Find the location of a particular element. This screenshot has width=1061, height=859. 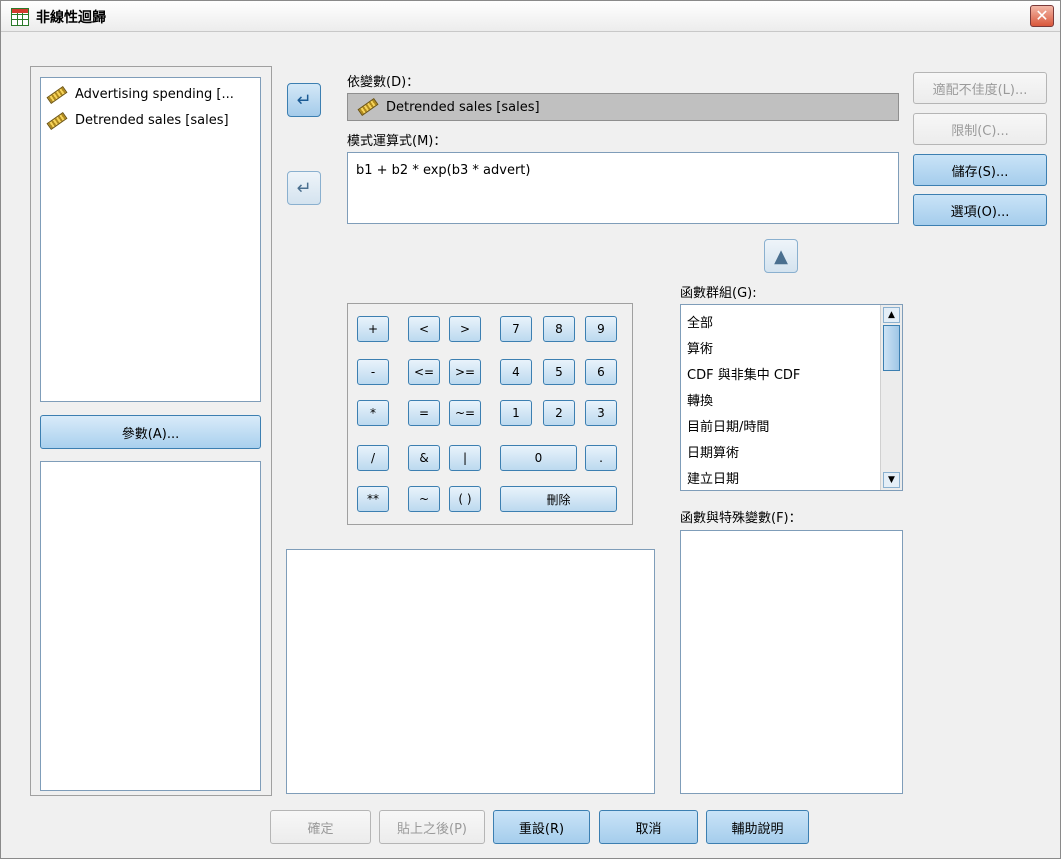

dialog-title: 非線性迴歸 is located at coordinates (71, 18).